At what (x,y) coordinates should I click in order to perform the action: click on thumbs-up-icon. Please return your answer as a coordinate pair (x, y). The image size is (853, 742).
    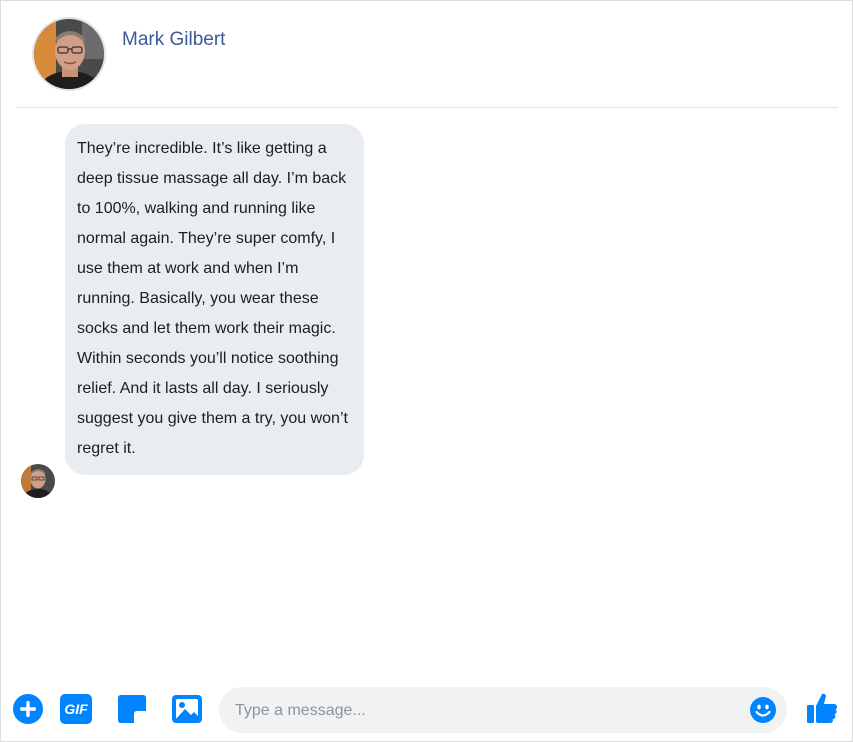
    Looking at the image, I should click on (822, 708).